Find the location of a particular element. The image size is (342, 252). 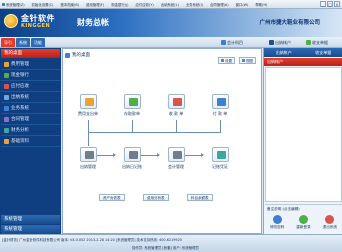

cashier-mgmt-icon is located at coordinates (89, 155).